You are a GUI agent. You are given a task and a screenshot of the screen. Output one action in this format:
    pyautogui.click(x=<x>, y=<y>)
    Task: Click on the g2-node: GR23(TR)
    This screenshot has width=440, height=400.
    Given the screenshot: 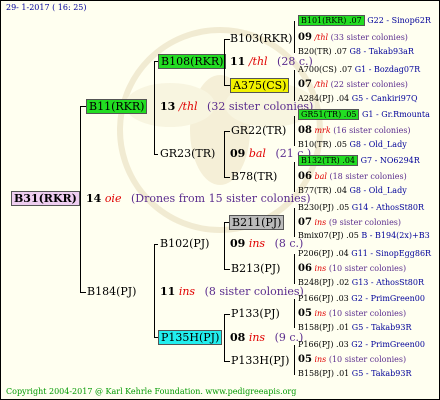 What is the action you would take?
    pyautogui.click(x=187, y=153)
    